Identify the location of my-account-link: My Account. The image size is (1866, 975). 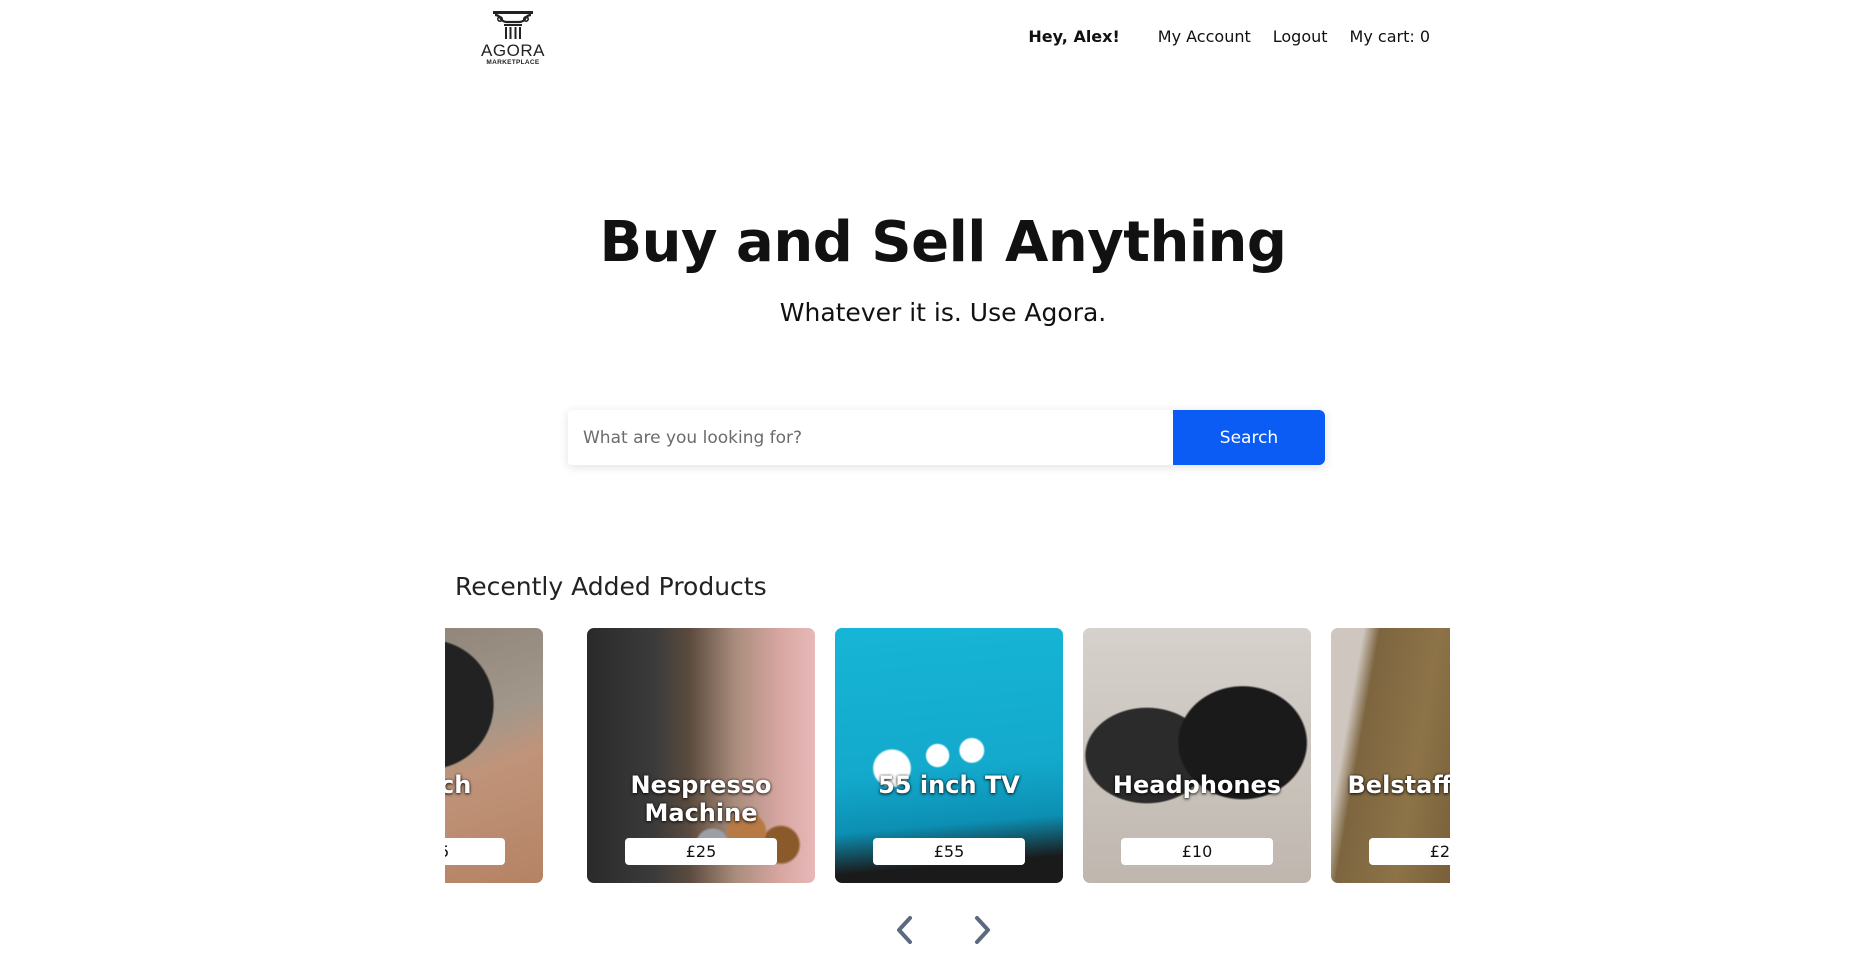
(1204, 37).